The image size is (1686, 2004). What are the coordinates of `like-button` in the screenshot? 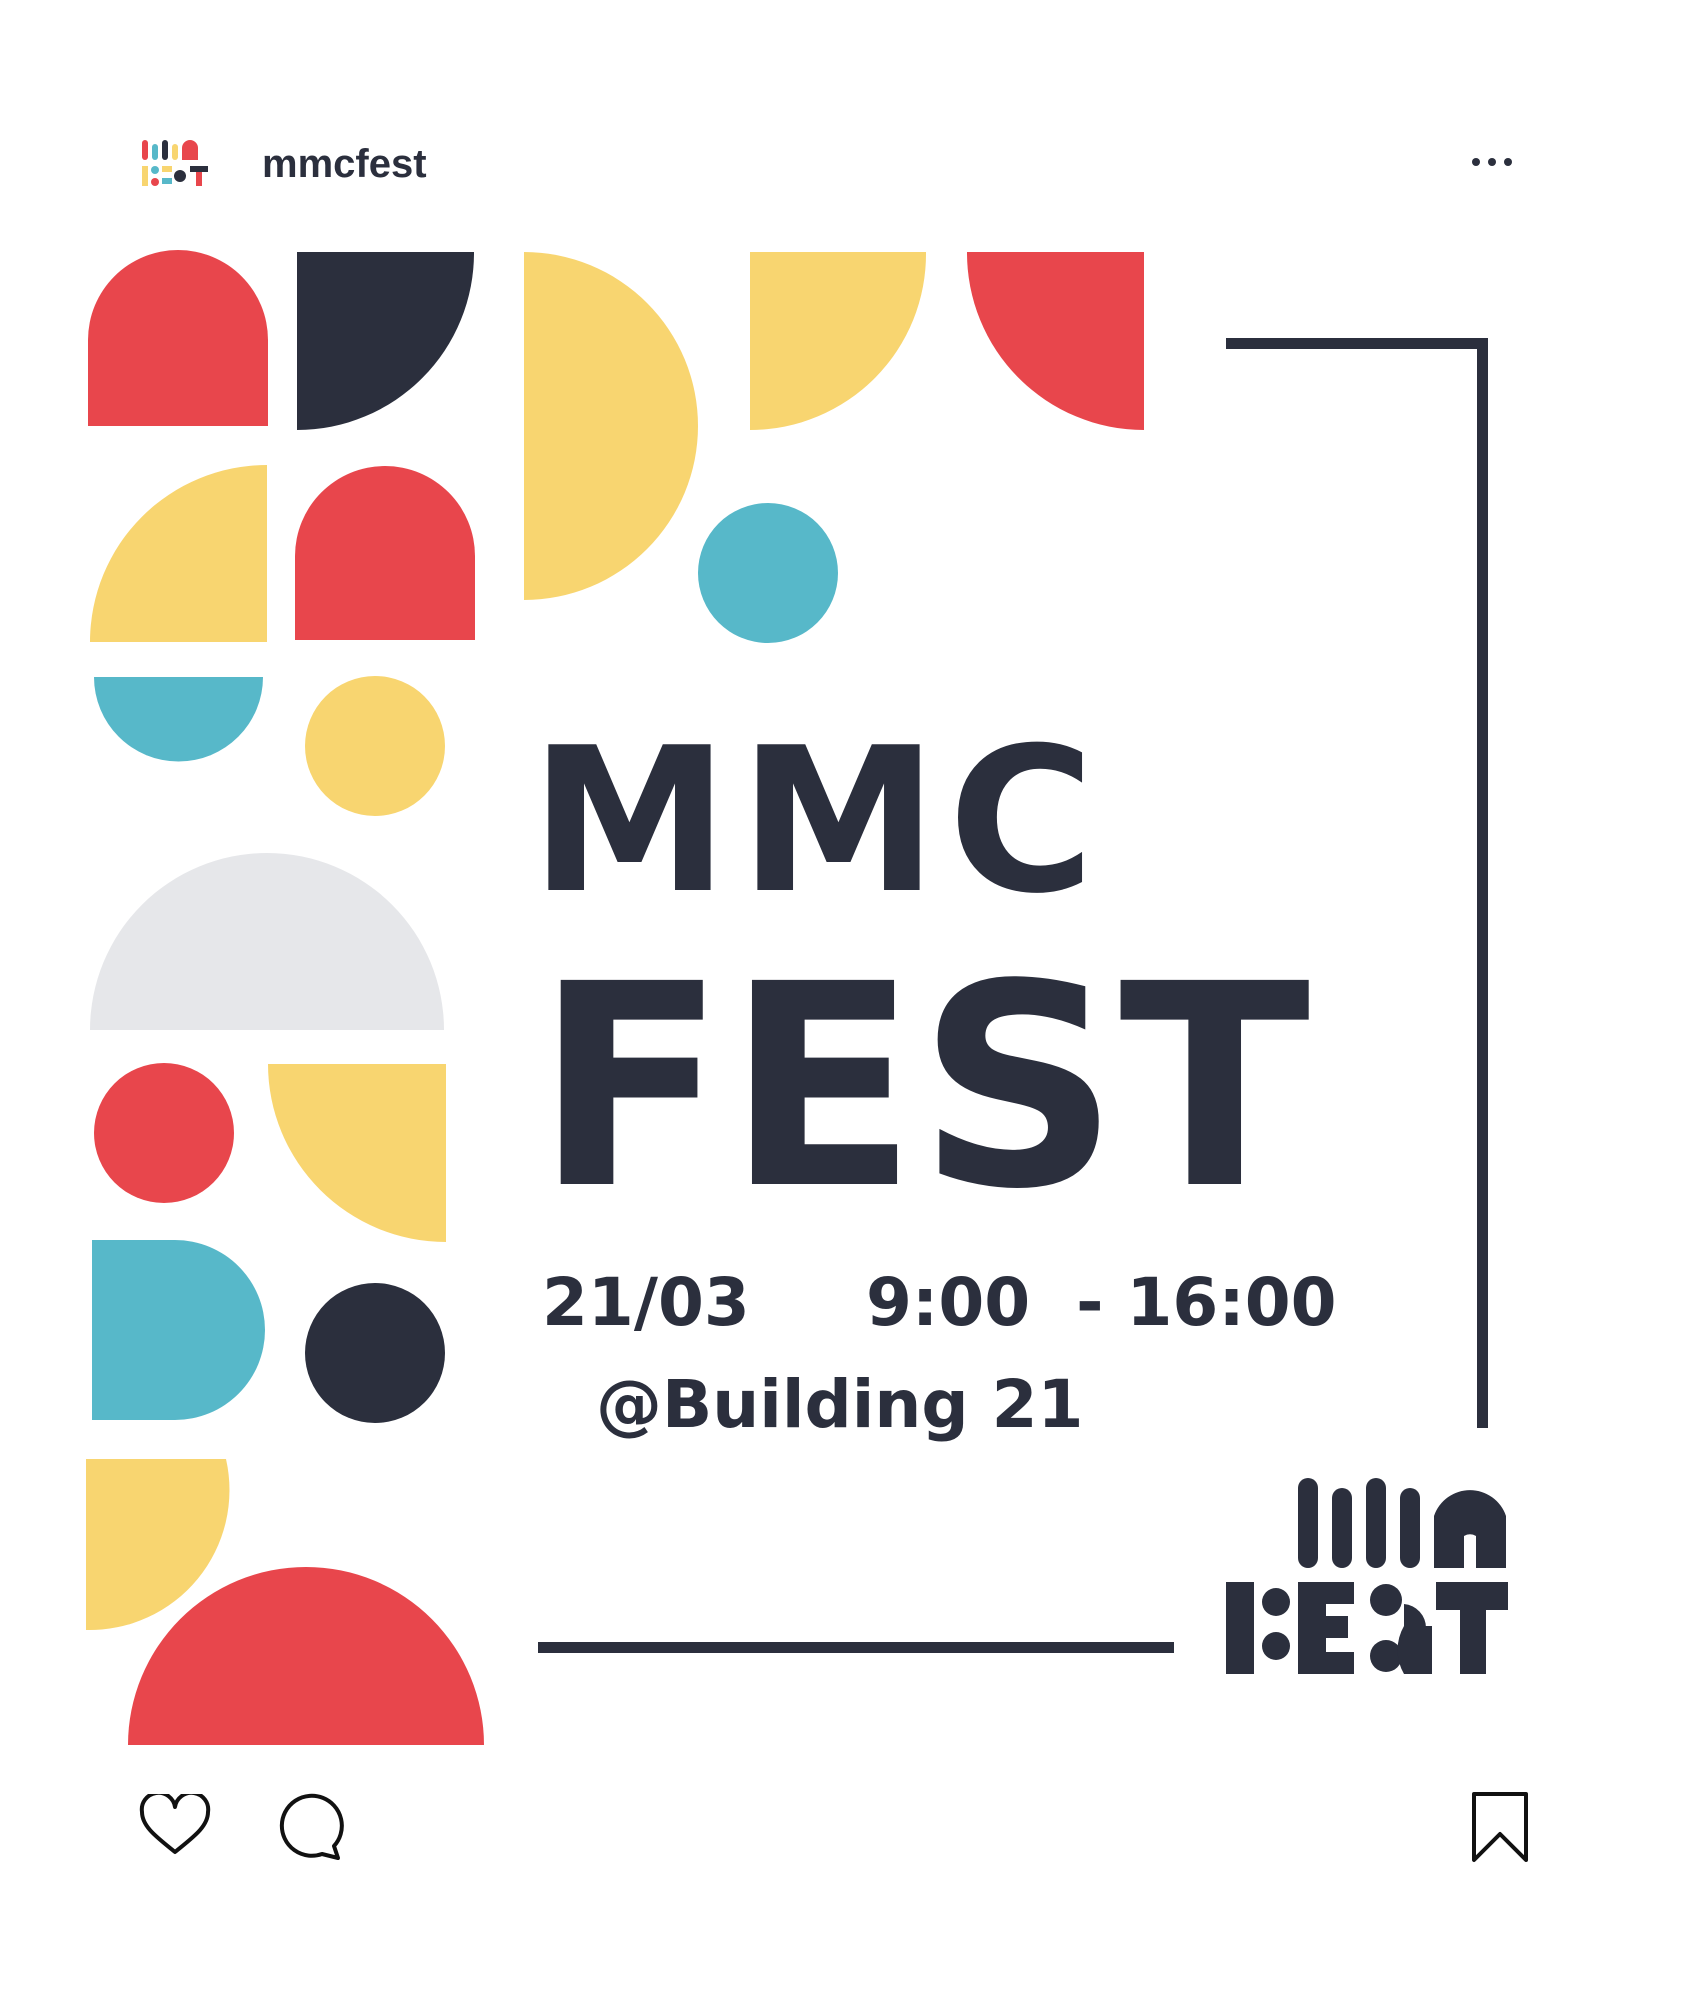 It's located at (175, 1825).